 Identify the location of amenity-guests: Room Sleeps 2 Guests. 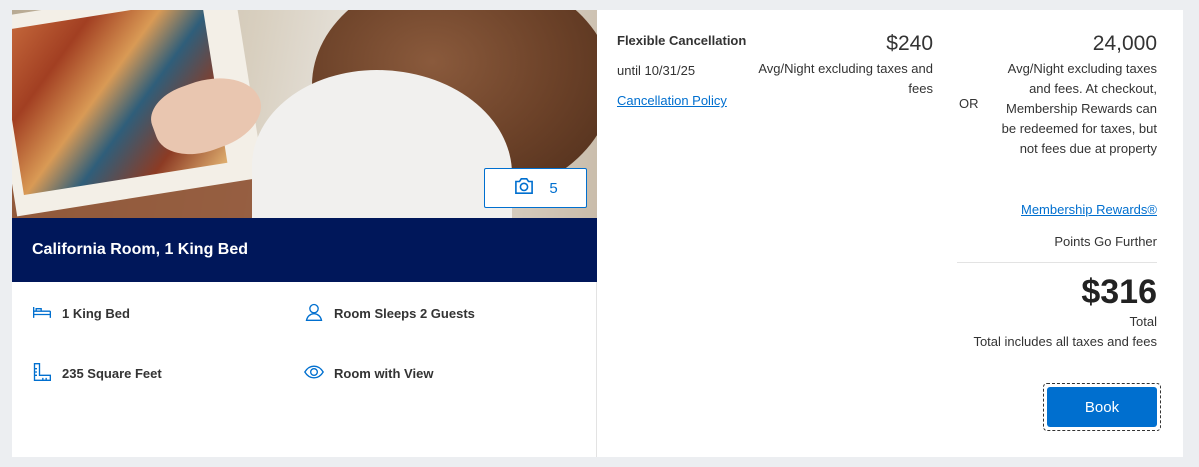
(389, 313).